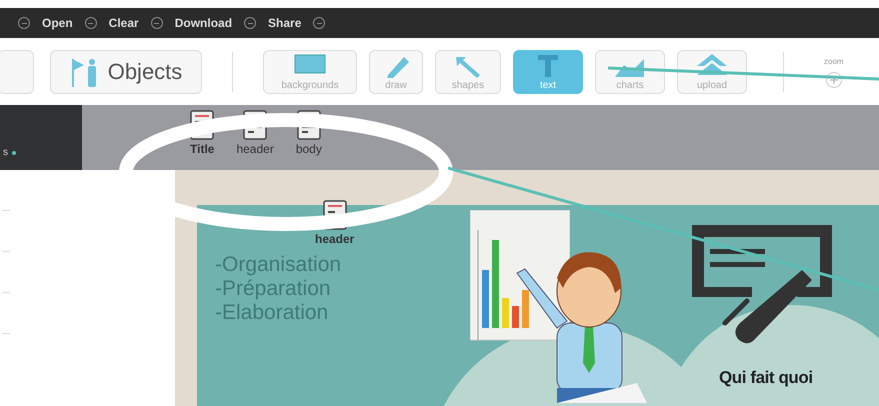  Describe the element at coordinates (203, 23) in the screenshot. I see `menu-item: Download` at that location.